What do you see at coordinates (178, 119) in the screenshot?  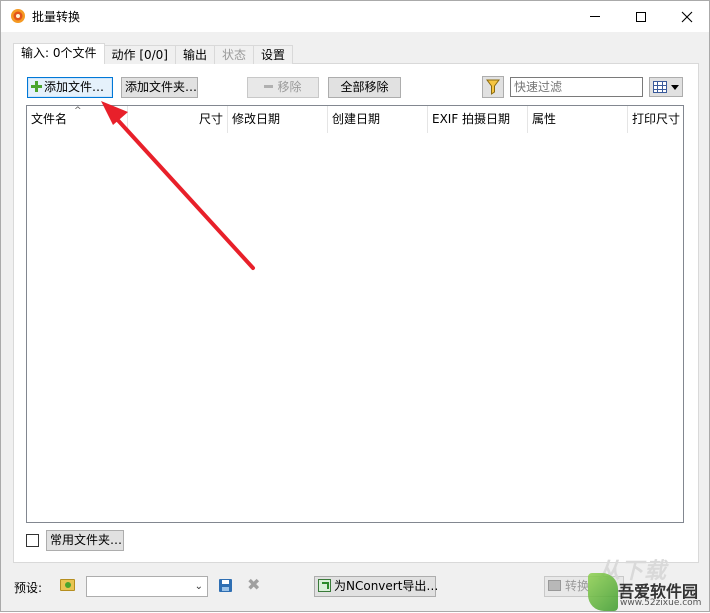 I see `column-header-size: 尺寸` at bounding box center [178, 119].